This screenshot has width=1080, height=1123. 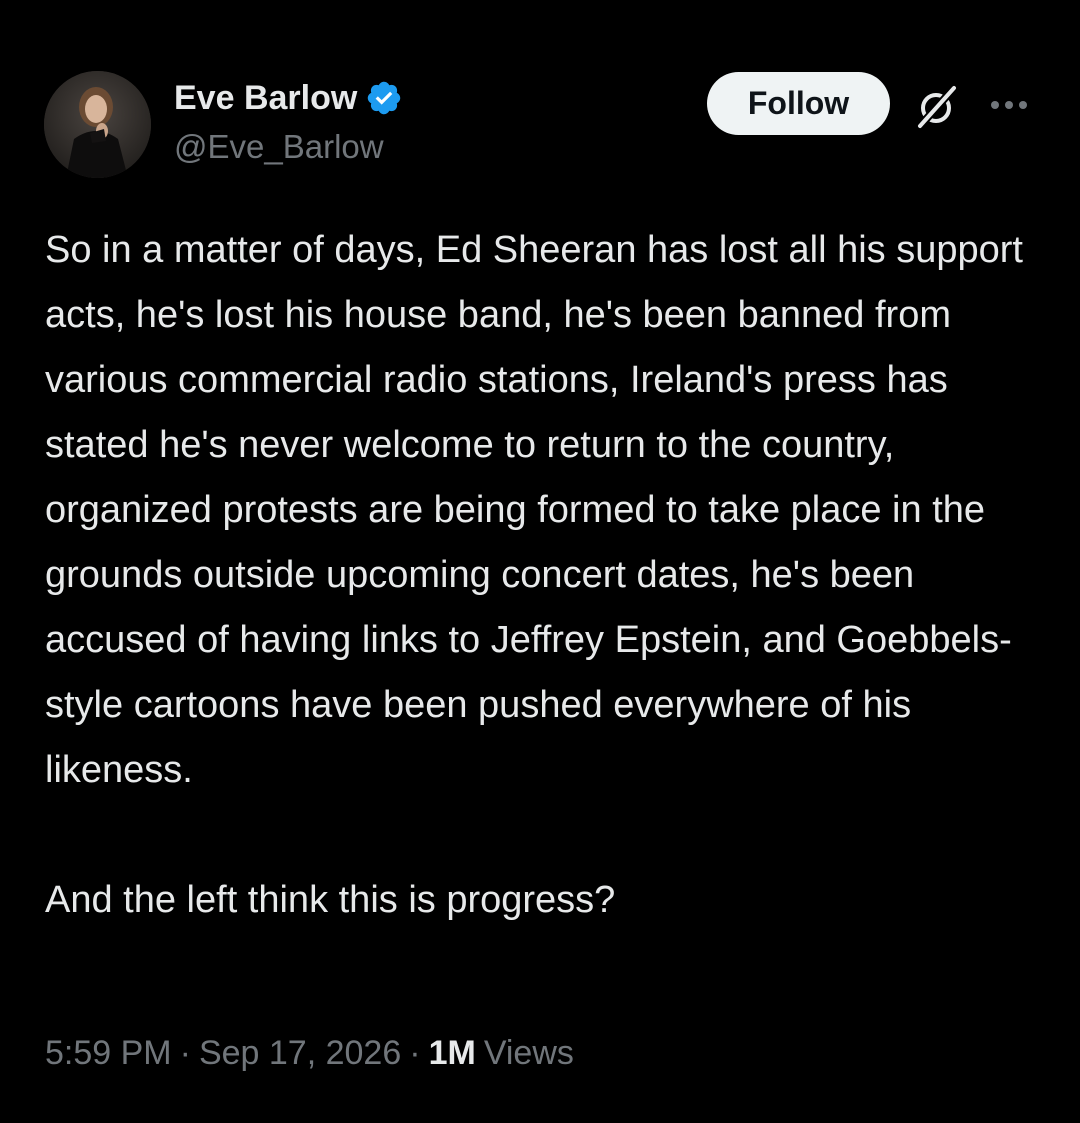 I want to click on author-name-row: Eve Barlow, so click(x=288, y=98).